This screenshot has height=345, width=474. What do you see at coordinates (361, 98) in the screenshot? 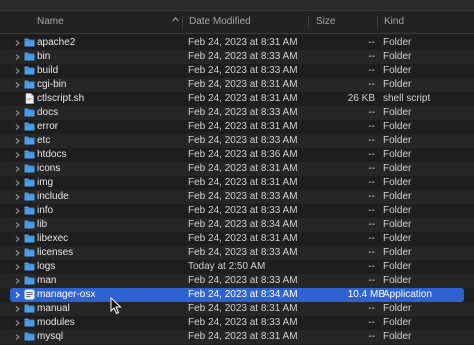
I see `file-size: 26 KB` at bounding box center [361, 98].